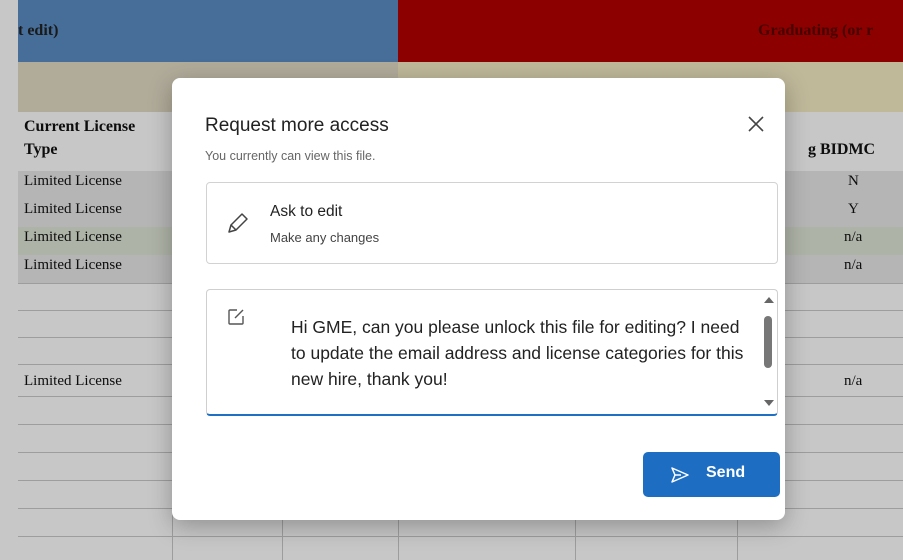 Image resolution: width=903 pixels, height=560 pixels. What do you see at coordinates (680, 475) in the screenshot?
I see `send-icon` at bounding box center [680, 475].